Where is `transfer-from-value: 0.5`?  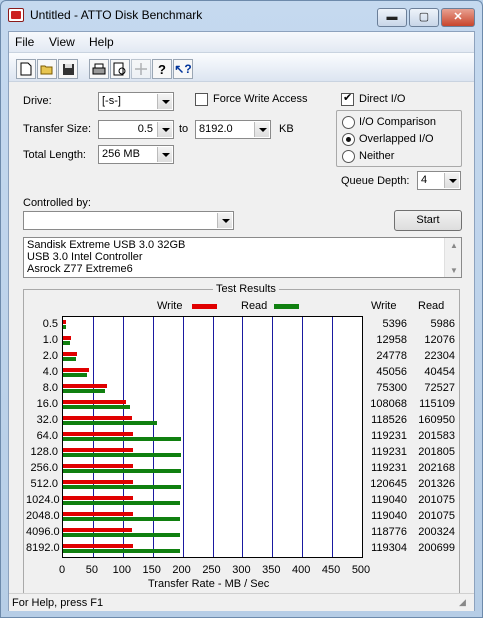 transfer-from-value: 0.5 is located at coordinates (145, 129).